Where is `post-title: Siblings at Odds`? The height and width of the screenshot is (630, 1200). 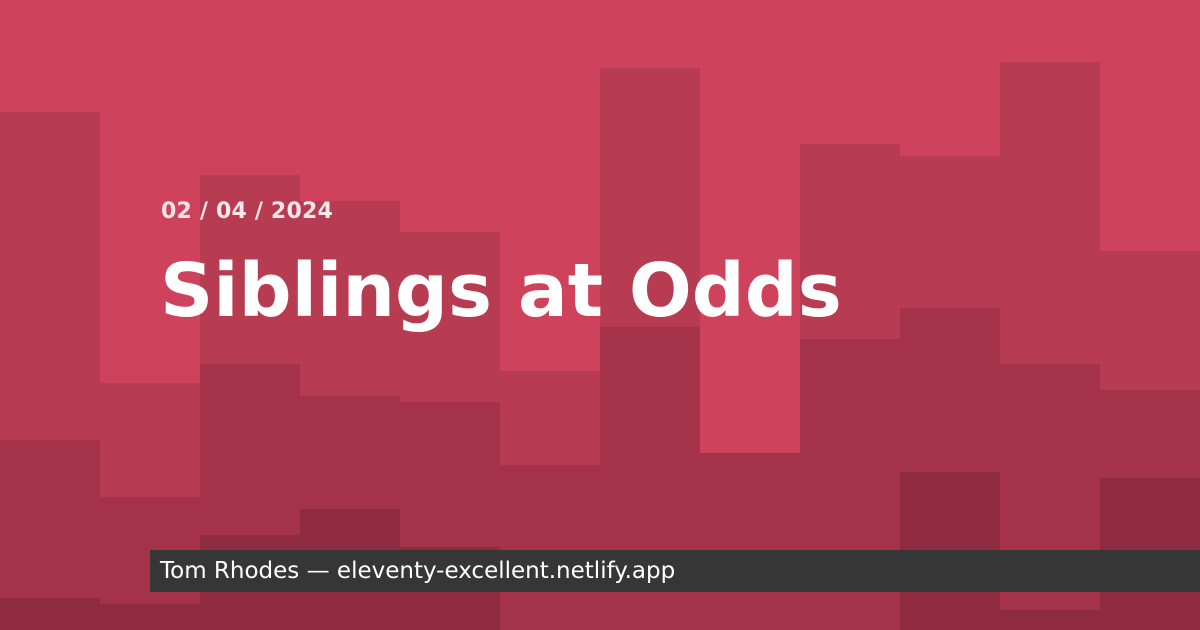 post-title: Siblings at Odds is located at coordinates (501, 291).